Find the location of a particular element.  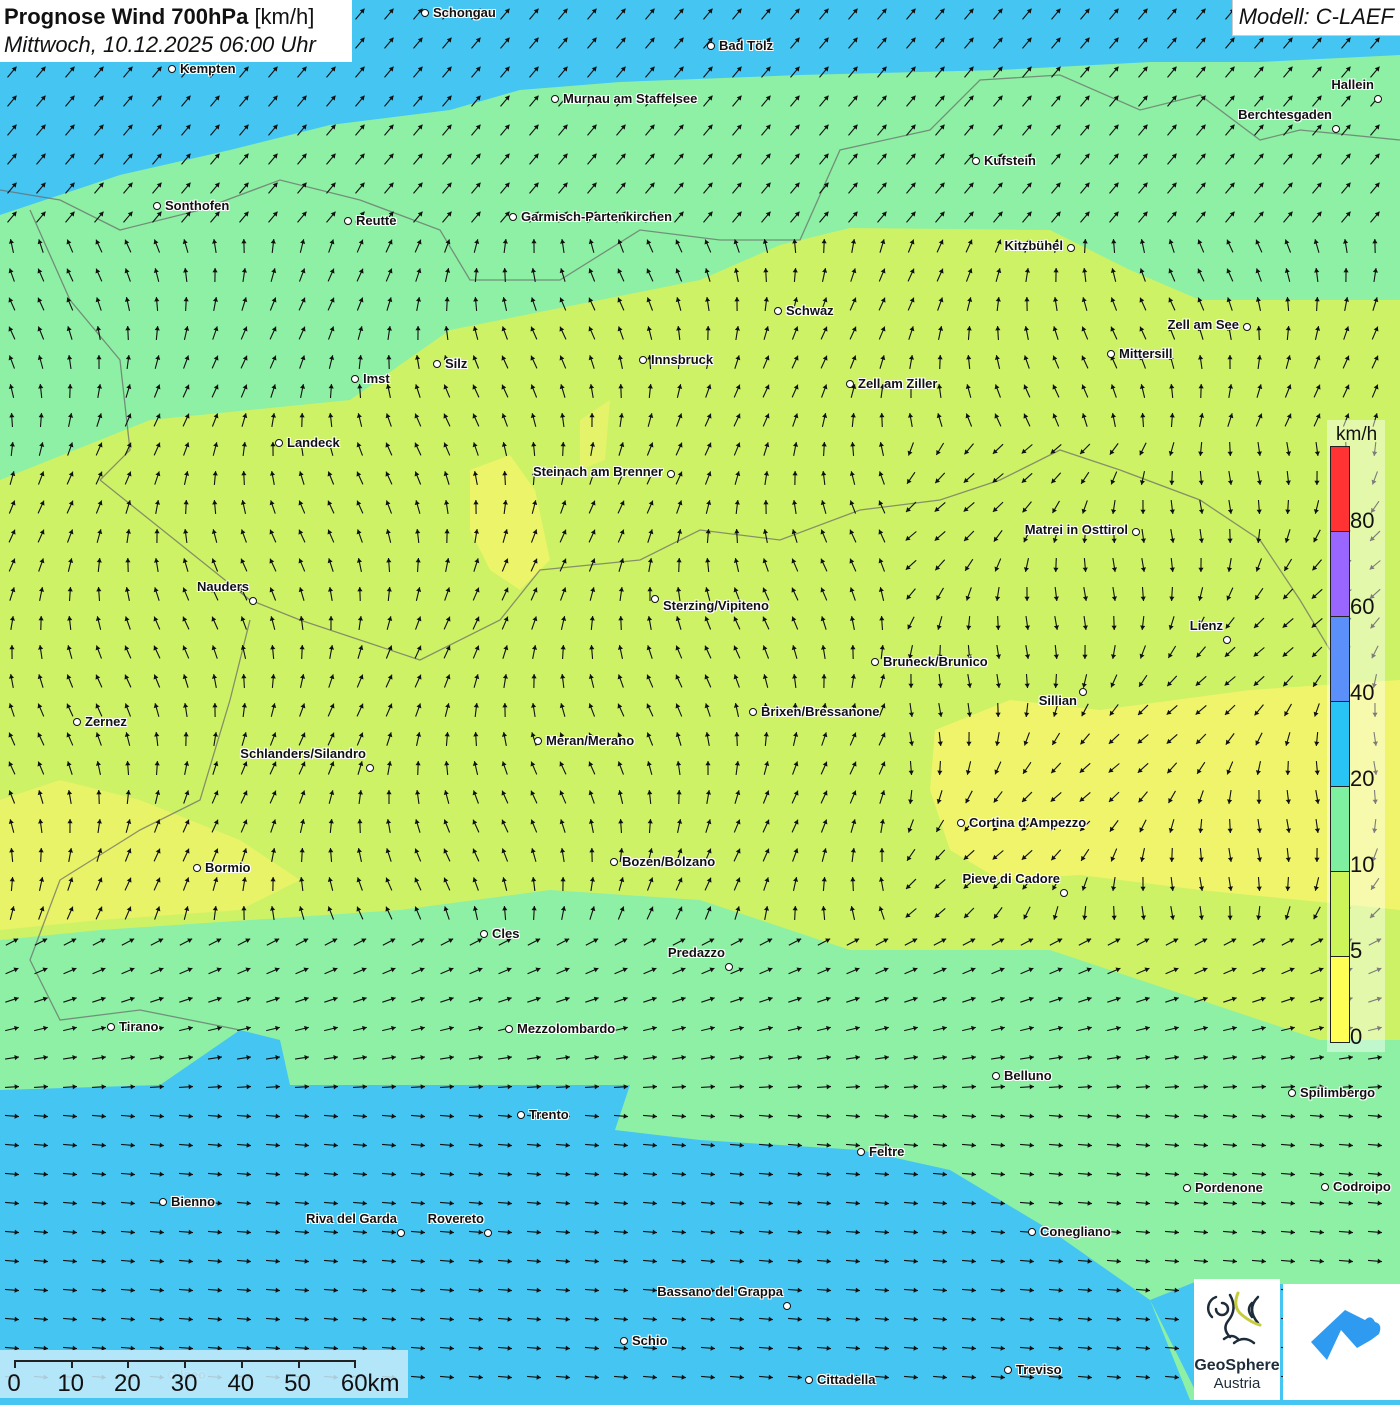

mountain-cloud-icon is located at coordinates (1341, 1342).